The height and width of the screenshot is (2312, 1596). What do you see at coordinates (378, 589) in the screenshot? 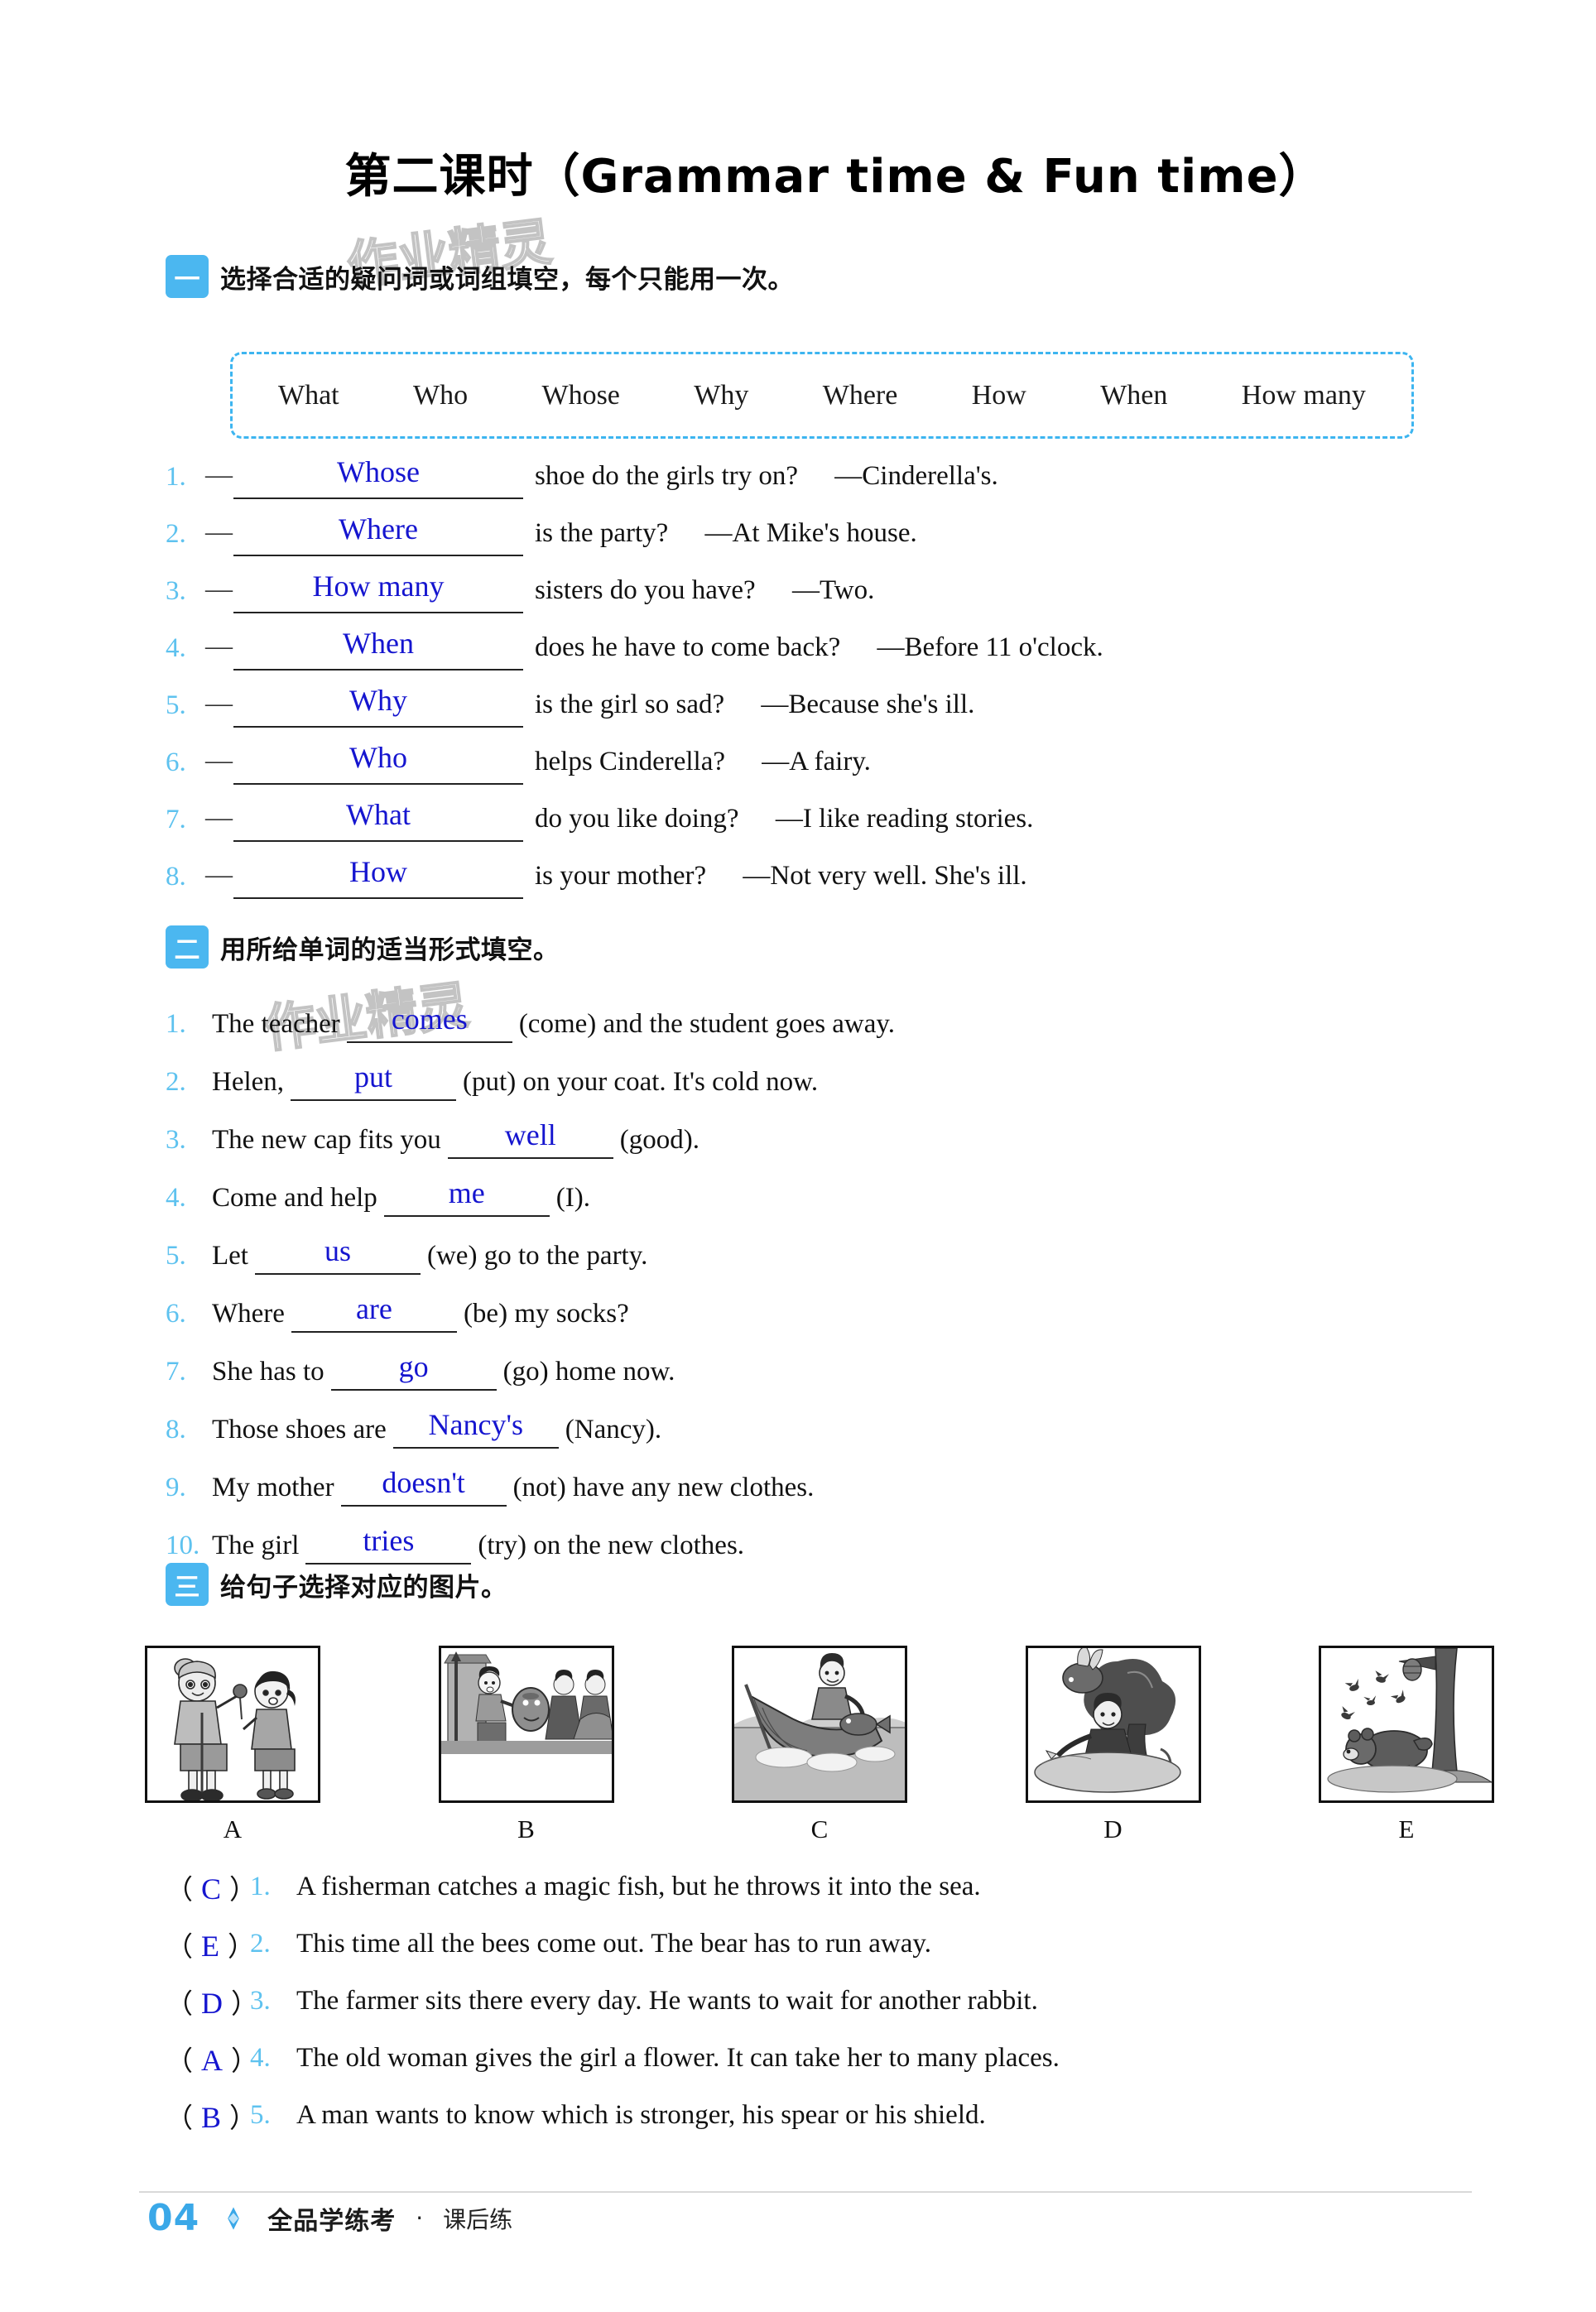
I see `answer-blank: How many` at bounding box center [378, 589].